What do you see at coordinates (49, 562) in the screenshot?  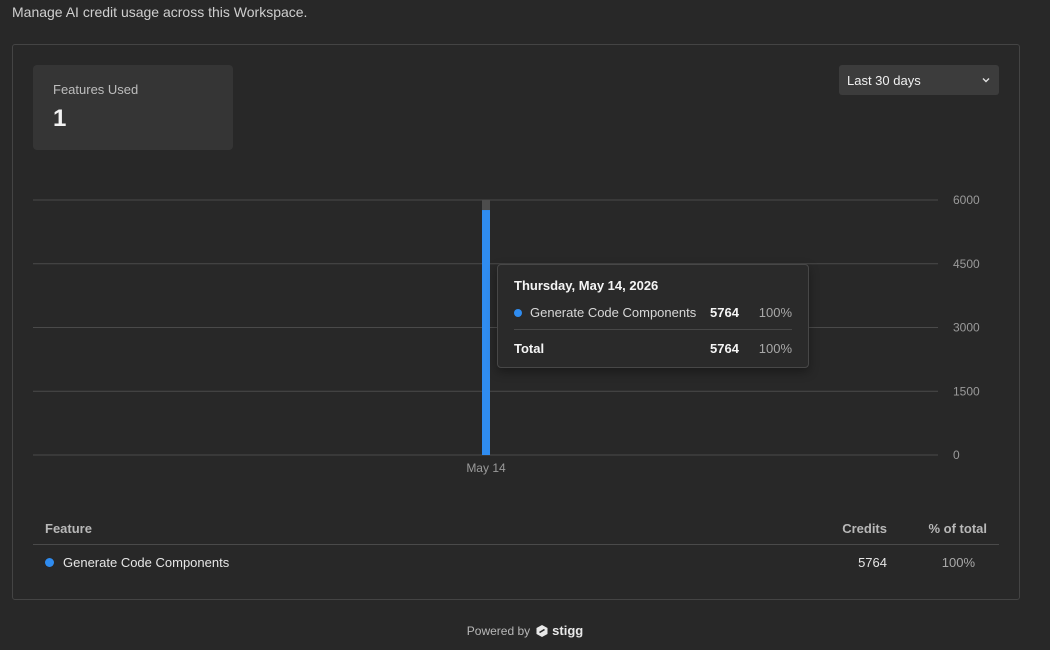 I see `feature-color-dot` at bounding box center [49, 562].